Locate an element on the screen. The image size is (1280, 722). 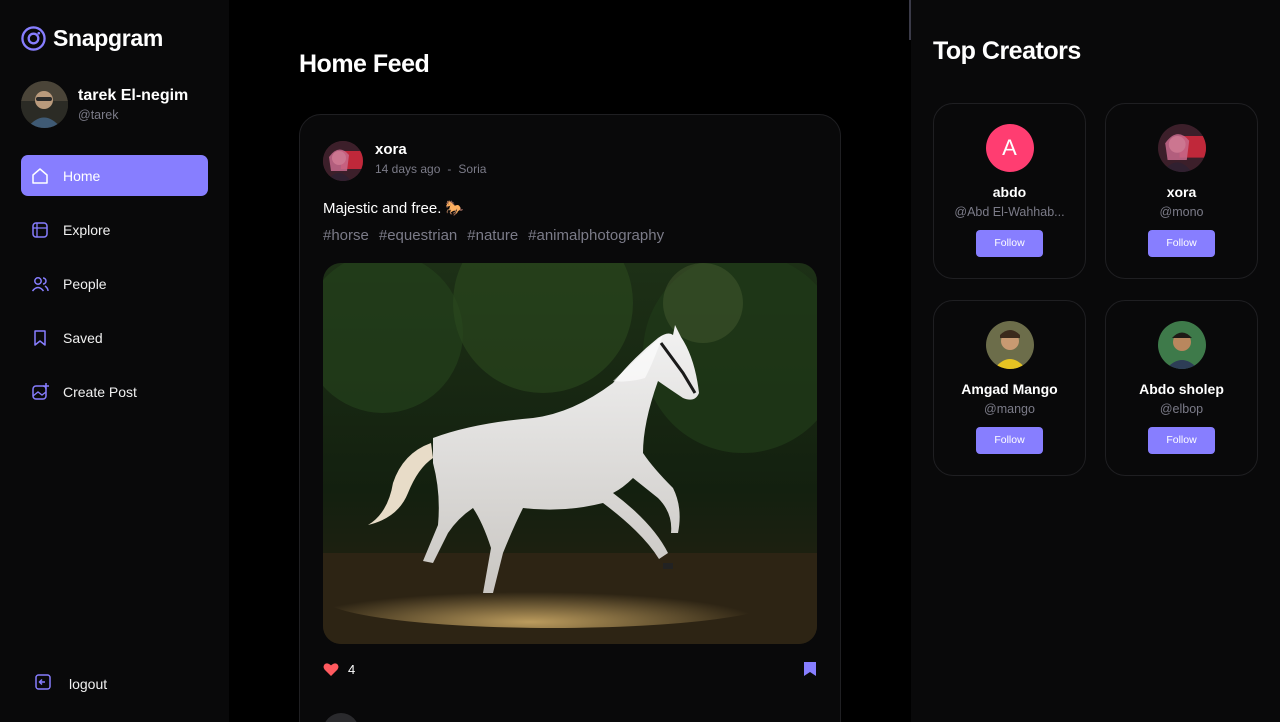
nav-item-home: Home is located at coordinates (114, 175).